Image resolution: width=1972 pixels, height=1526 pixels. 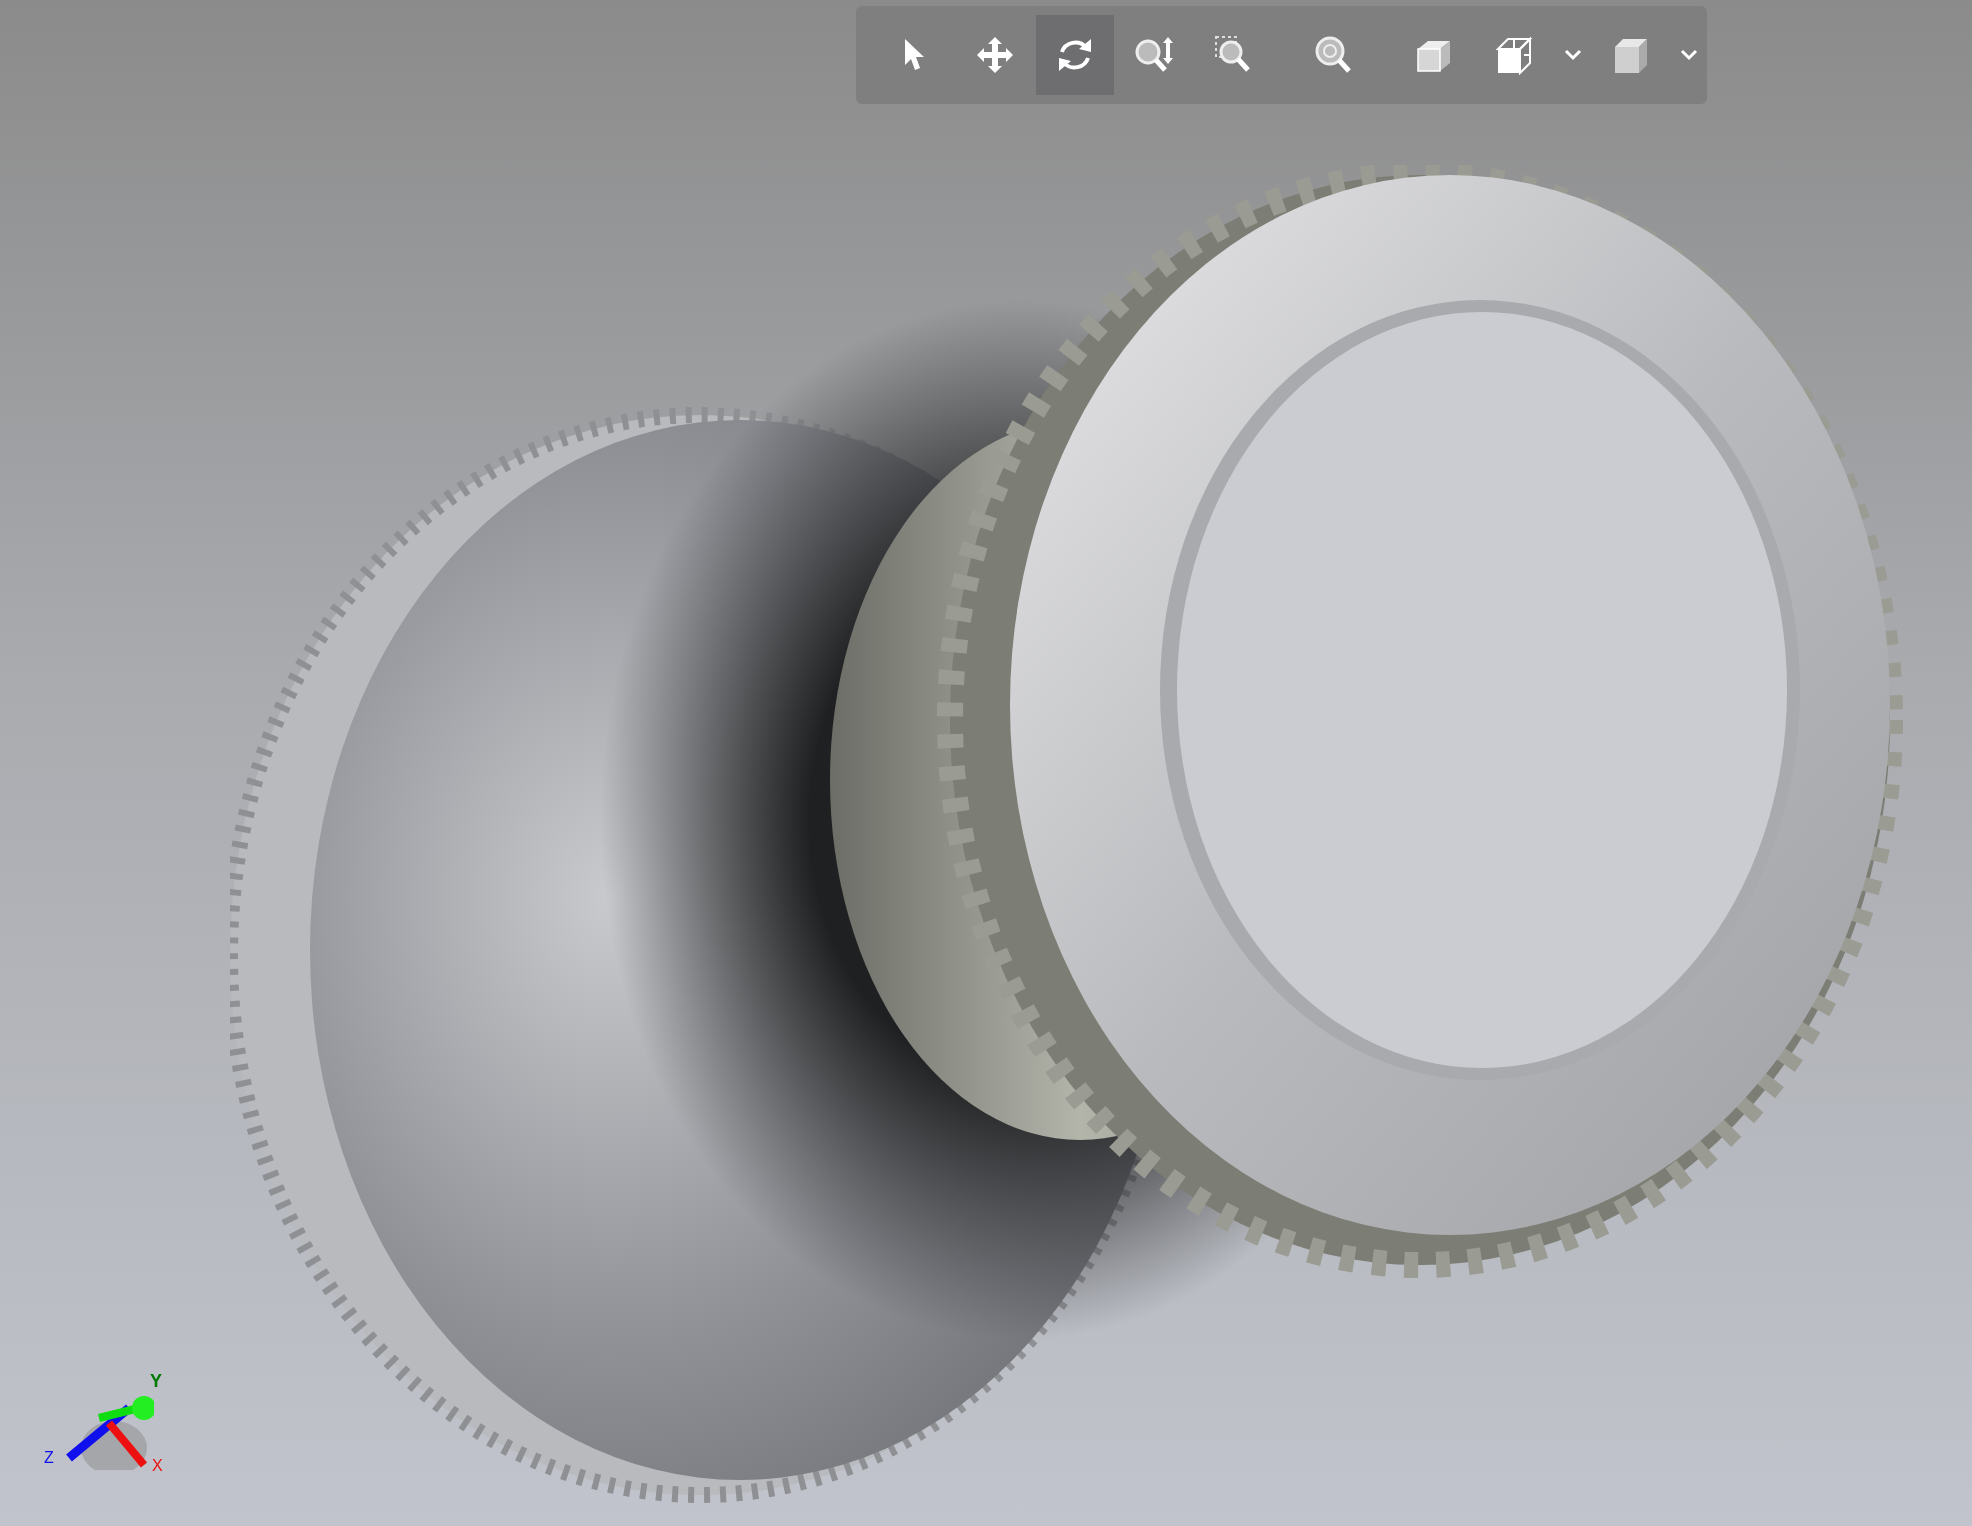 What do you see at coordinates (157, 1466) in the screenshot?
I see `x-axis-label: X` at bounding box center [157, 1466].